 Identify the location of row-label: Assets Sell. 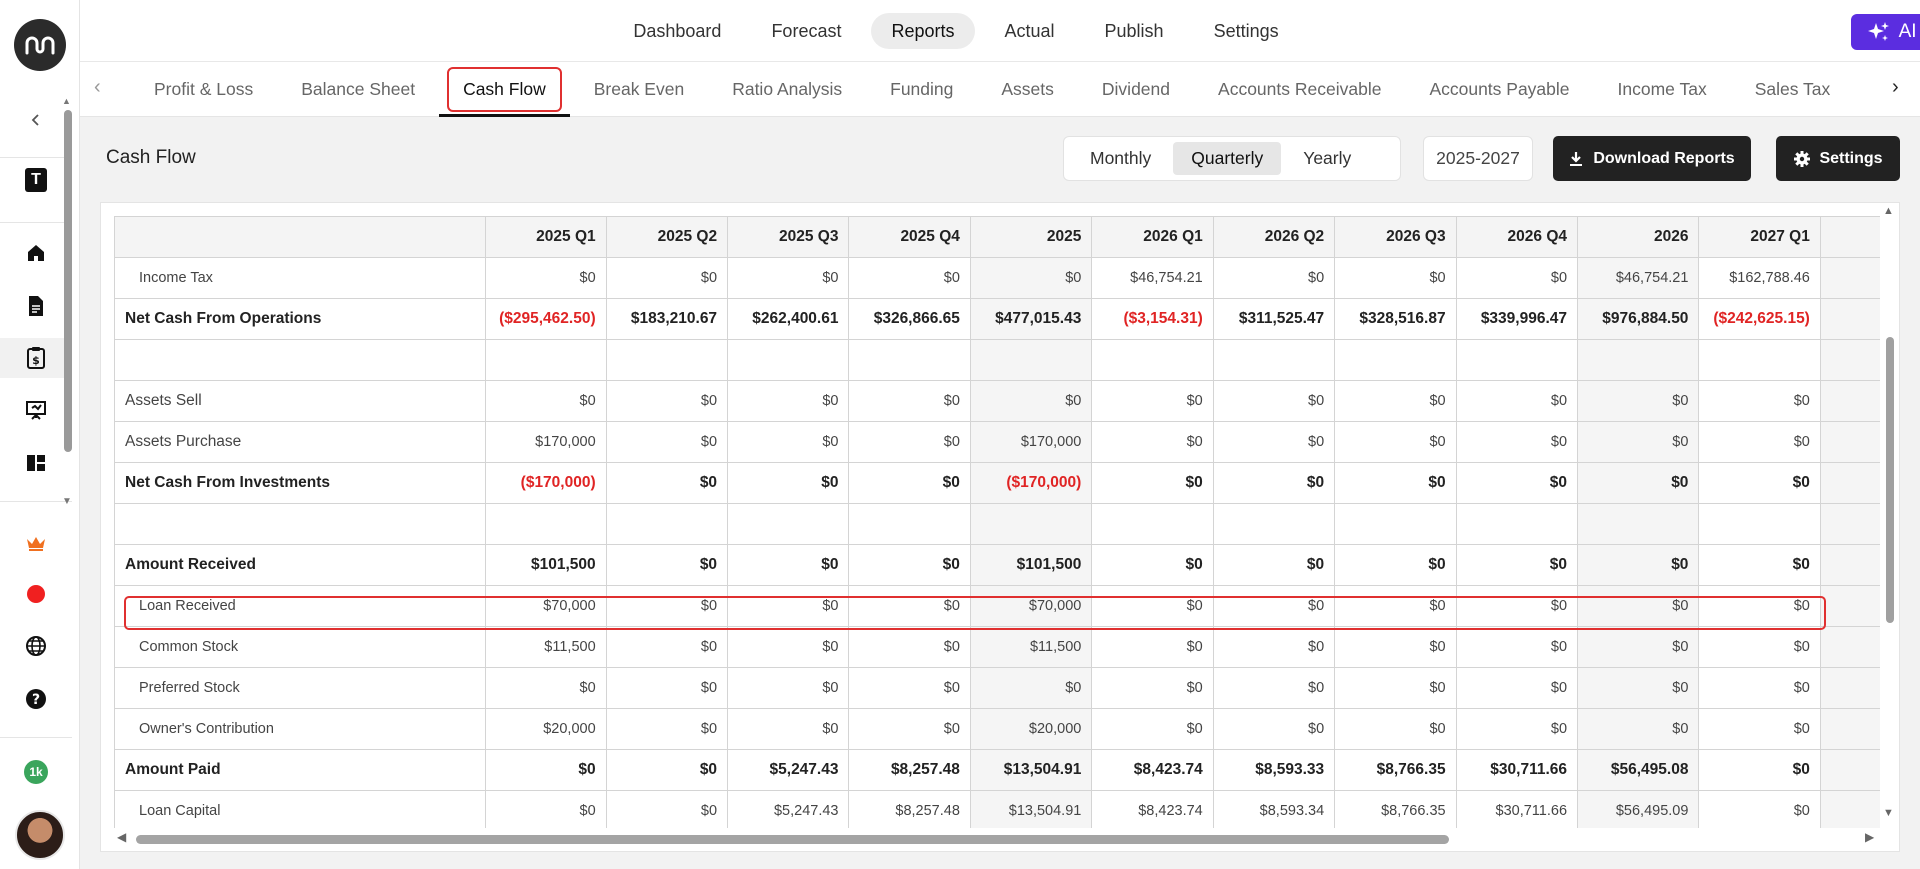
(300, 401).